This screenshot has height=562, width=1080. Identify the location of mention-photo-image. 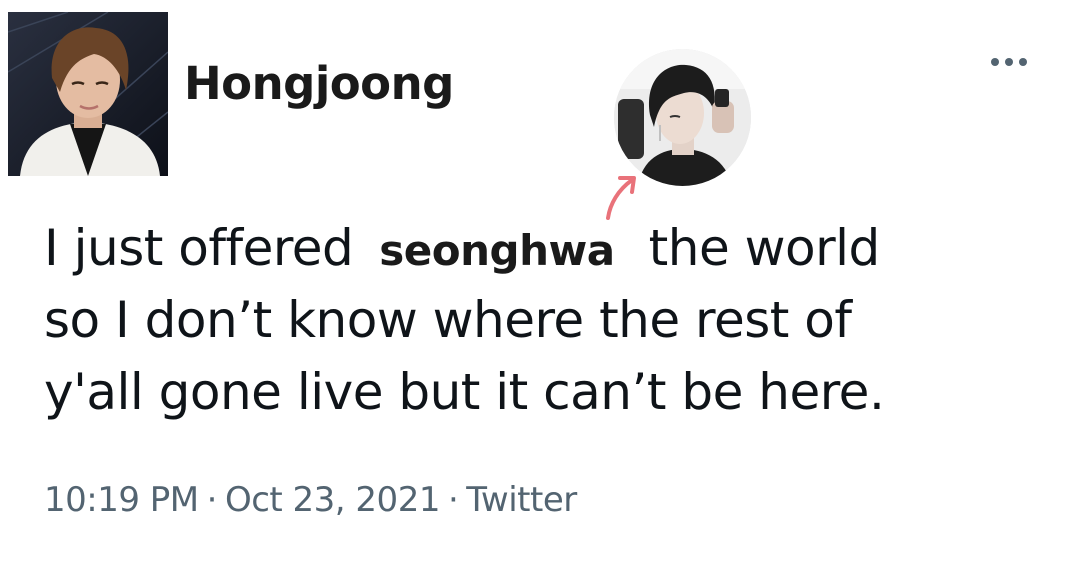
(682, 117).